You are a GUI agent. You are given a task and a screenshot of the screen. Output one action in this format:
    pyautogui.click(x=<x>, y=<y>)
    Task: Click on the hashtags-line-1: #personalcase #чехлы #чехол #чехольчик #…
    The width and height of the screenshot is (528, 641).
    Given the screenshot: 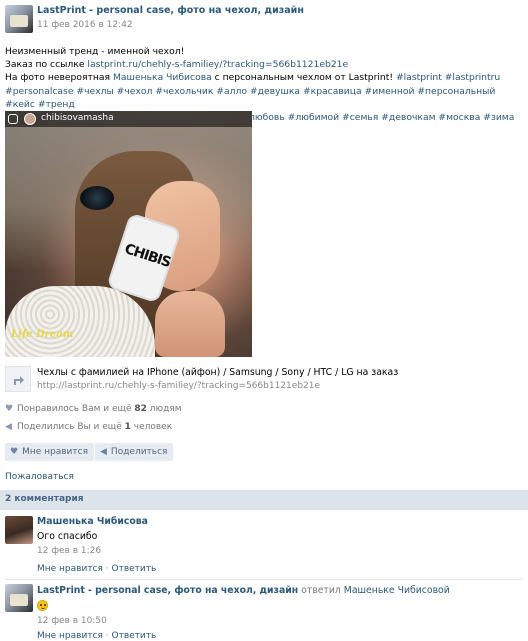 What is the action you would take?
    pyautogui.click(x=262, y=98)
    